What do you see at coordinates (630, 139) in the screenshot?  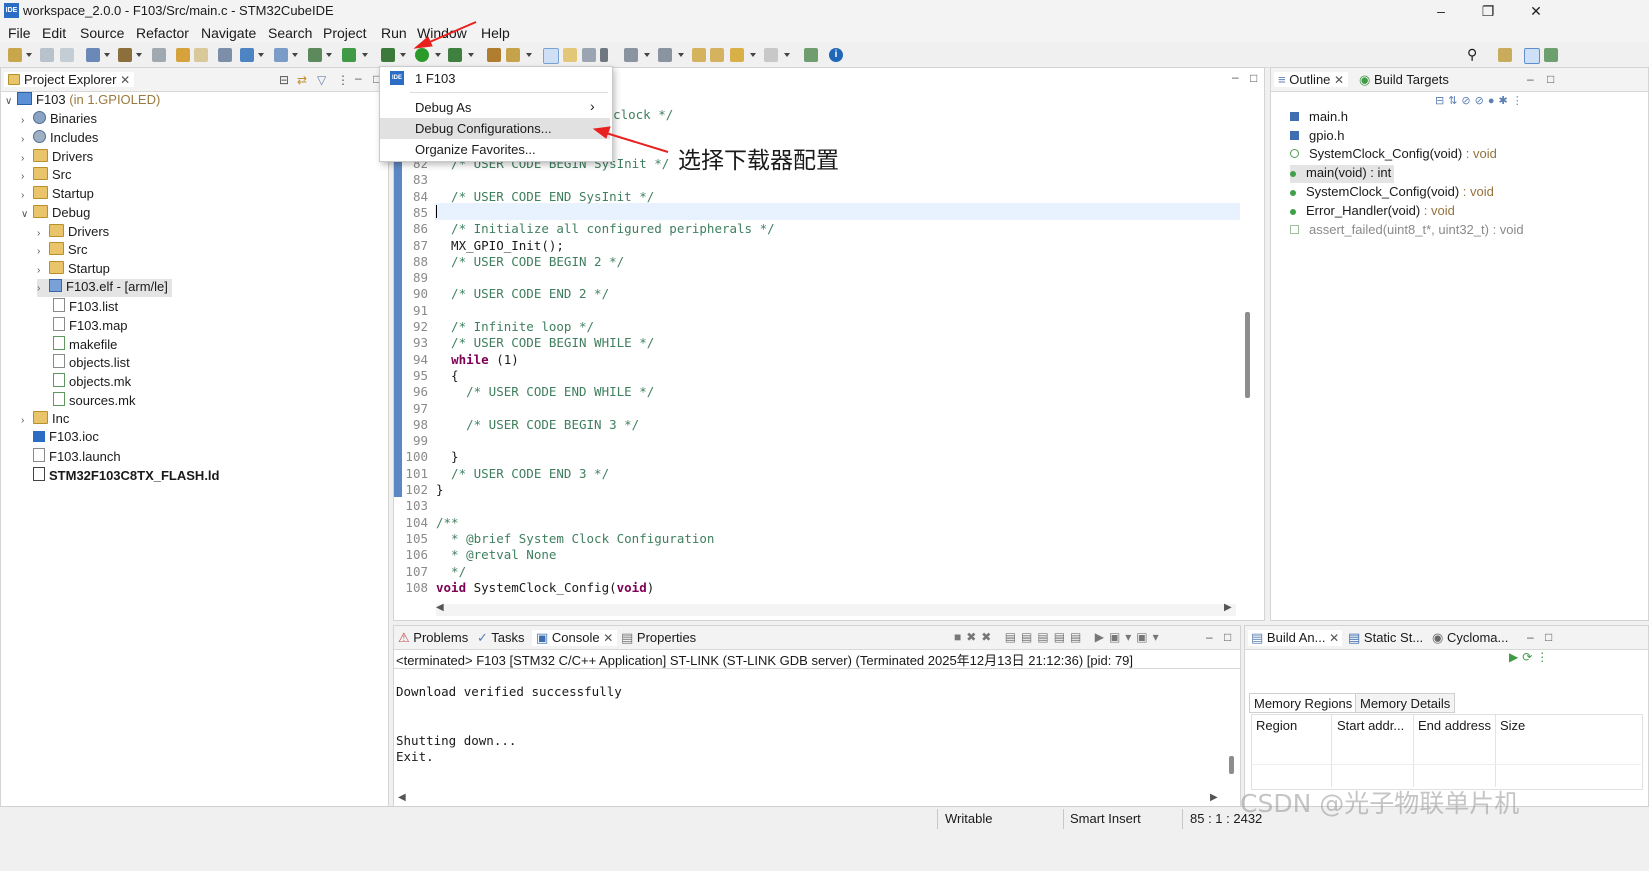 I see `arrow-to-debug-configurations` at bounding box center [630, 139].